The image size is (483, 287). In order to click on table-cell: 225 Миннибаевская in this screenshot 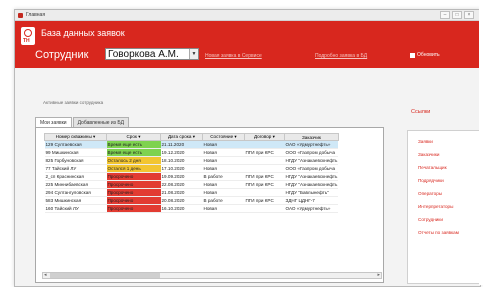, I will do `click(75, 184)`.